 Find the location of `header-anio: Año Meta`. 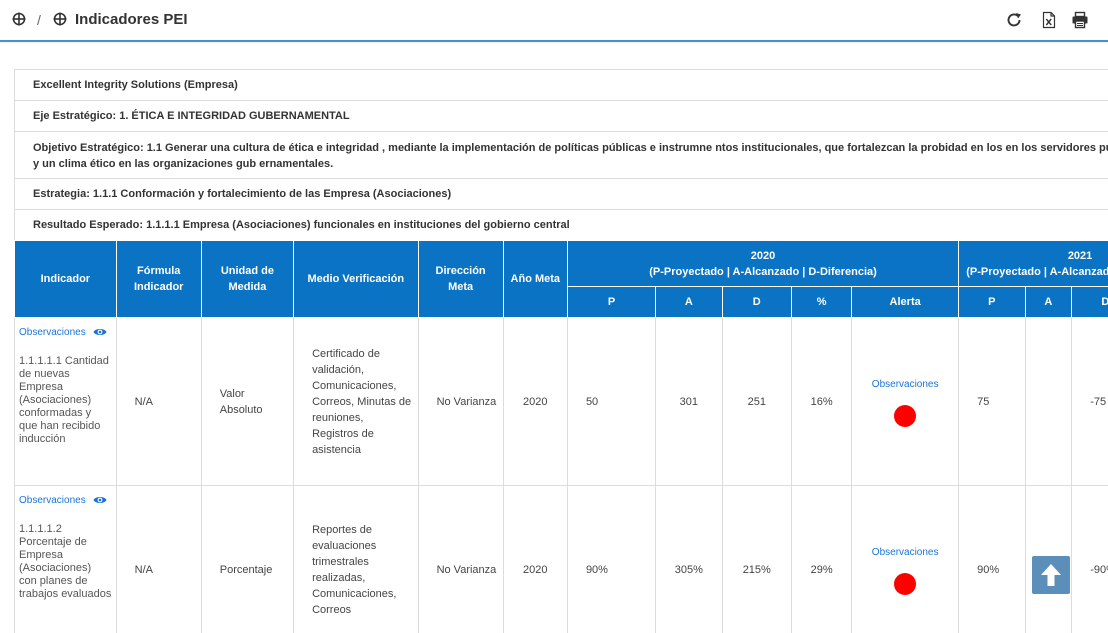

header-anio: Año Meta is located at coordinates (535, 279).